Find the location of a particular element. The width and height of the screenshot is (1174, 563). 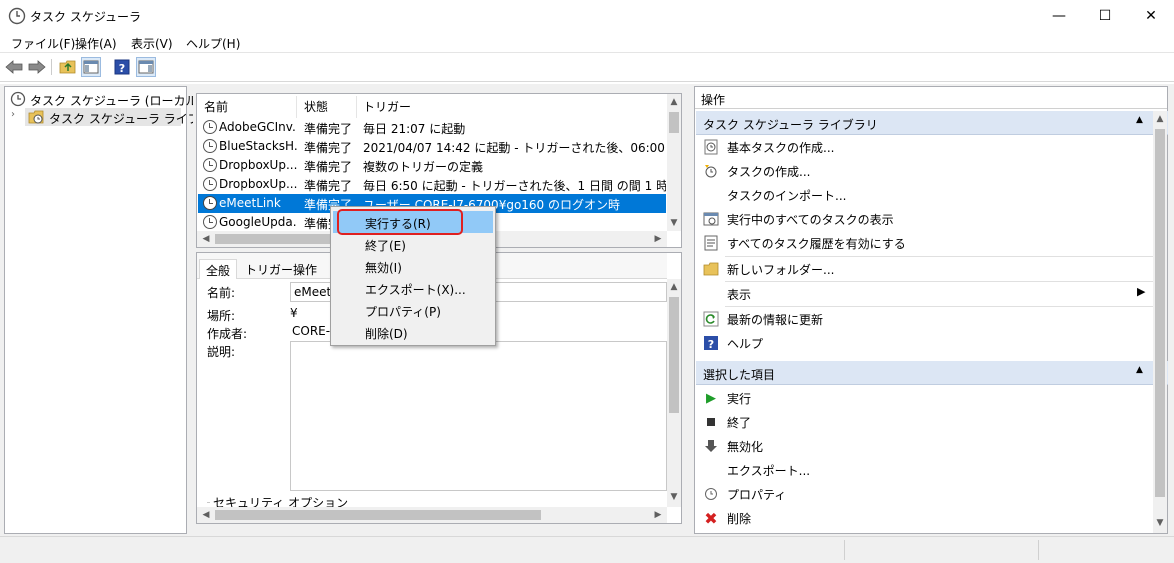

forward-arrow-icon is located at coordinates (37, 67).